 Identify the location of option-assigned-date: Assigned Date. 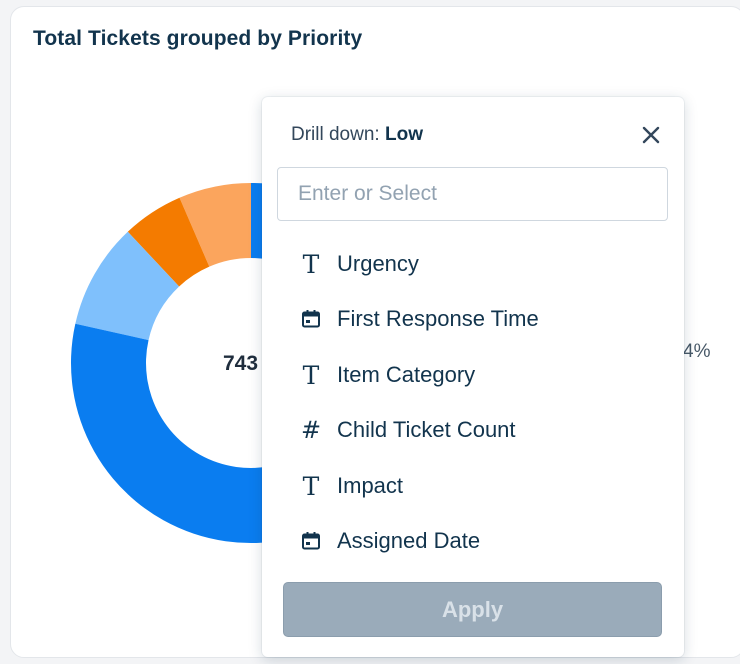
(473, 541).